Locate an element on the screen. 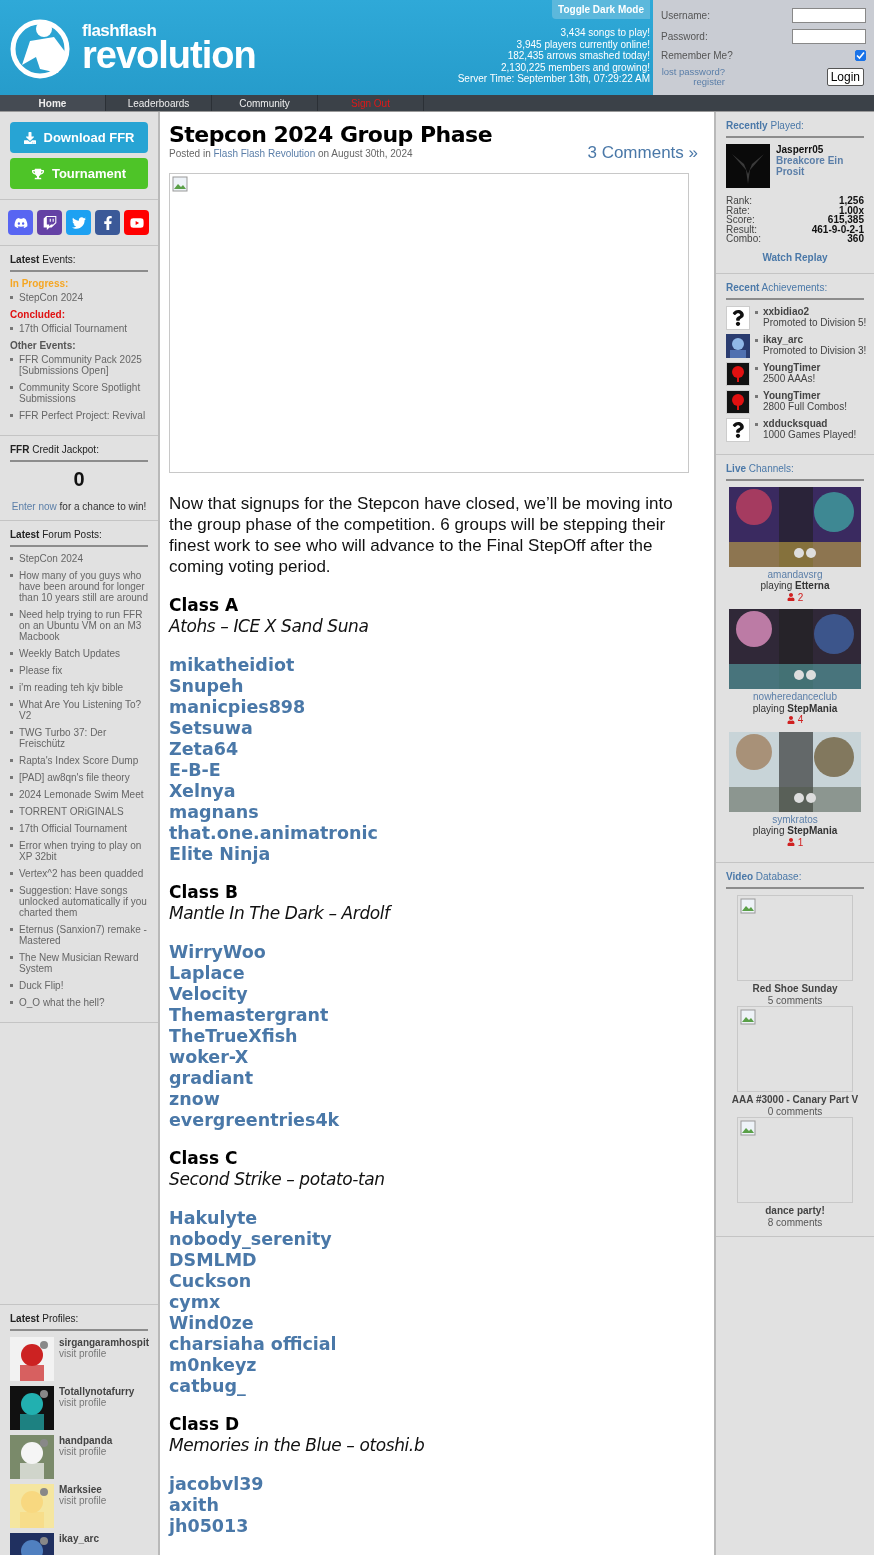 This screenshot has width=874, height=1555. player-link: manicpies898 is located at coordinates (237, 707).